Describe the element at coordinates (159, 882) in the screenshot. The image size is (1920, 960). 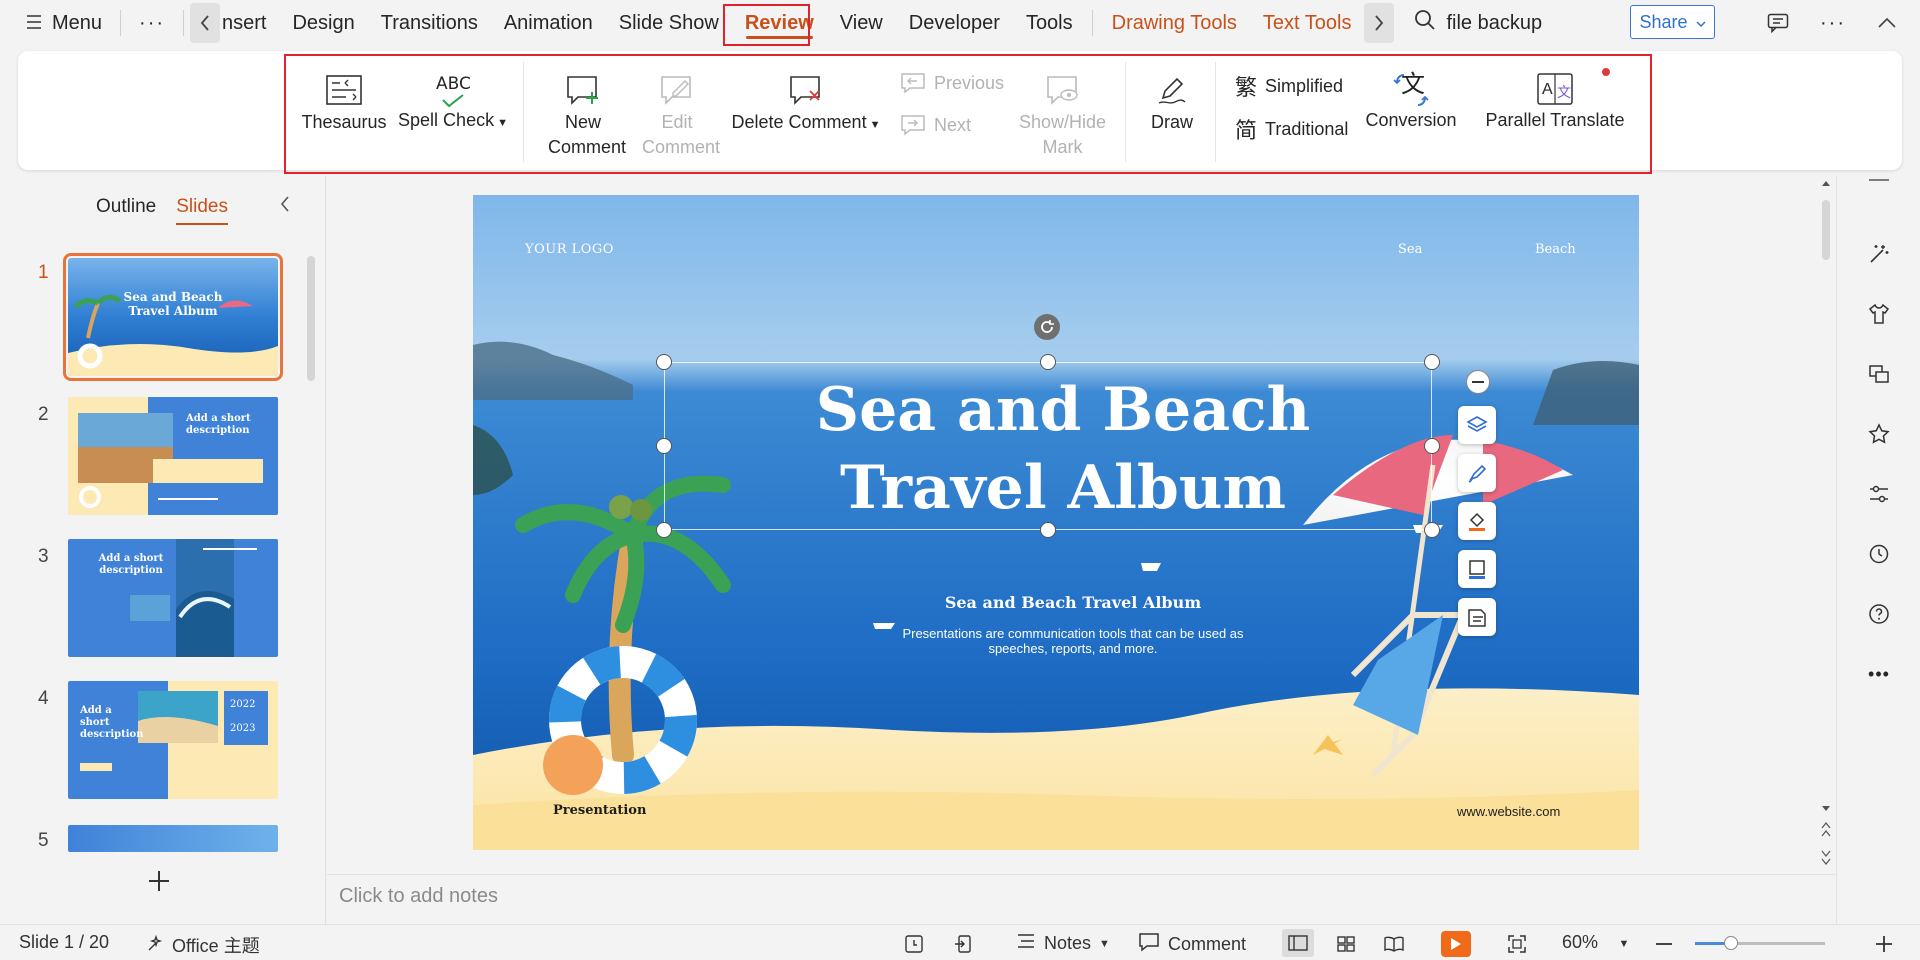
I see `add-slide-button` at that location.